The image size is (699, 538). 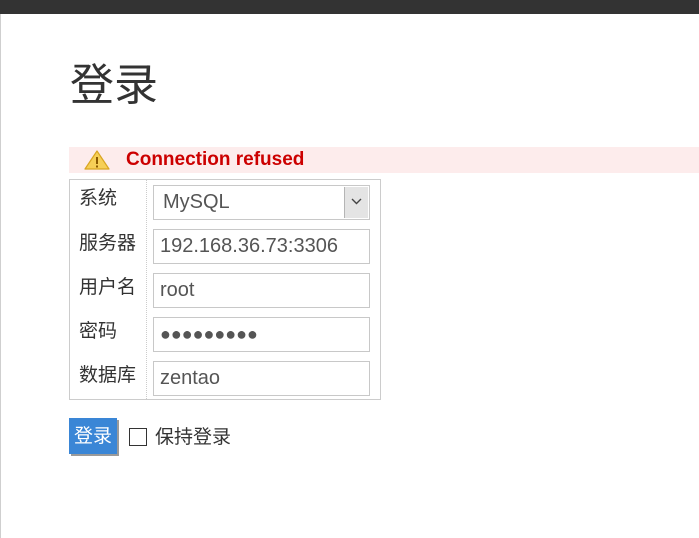 What do you see at coordinates (108, 243) in the screenshot?
I see `server-label: 服务器` at bounding box center [108, 243].